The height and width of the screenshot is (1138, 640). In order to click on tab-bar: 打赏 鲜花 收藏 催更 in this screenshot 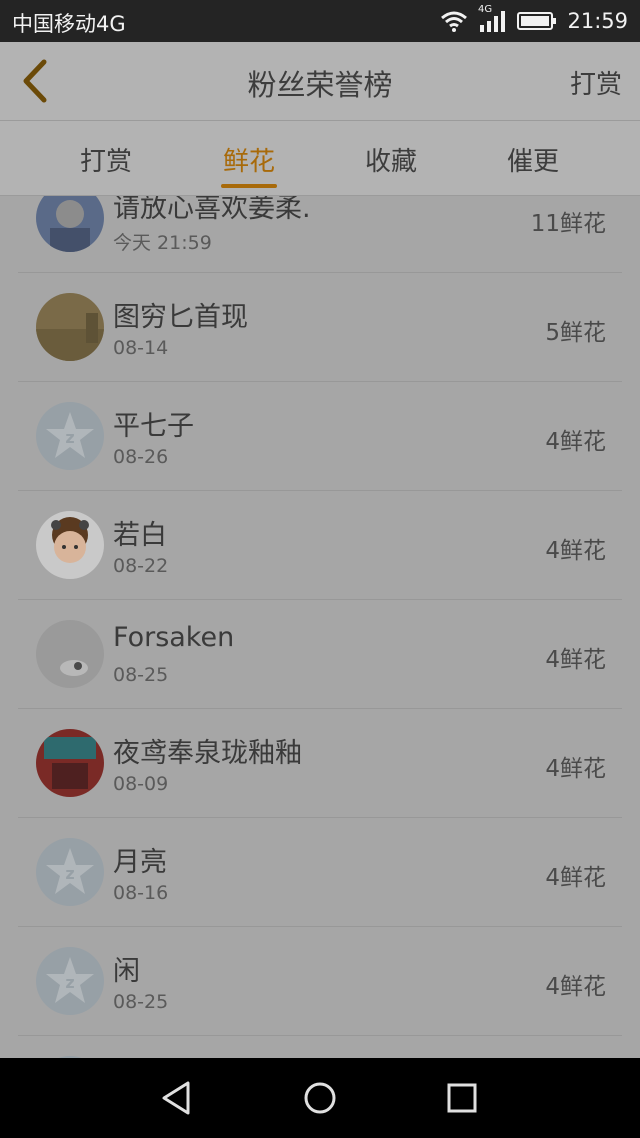, I will do `click(320, 158)`.